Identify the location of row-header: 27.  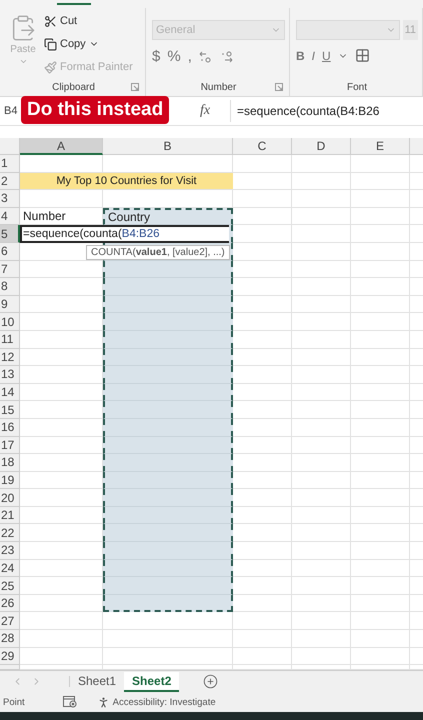
(10, 621).